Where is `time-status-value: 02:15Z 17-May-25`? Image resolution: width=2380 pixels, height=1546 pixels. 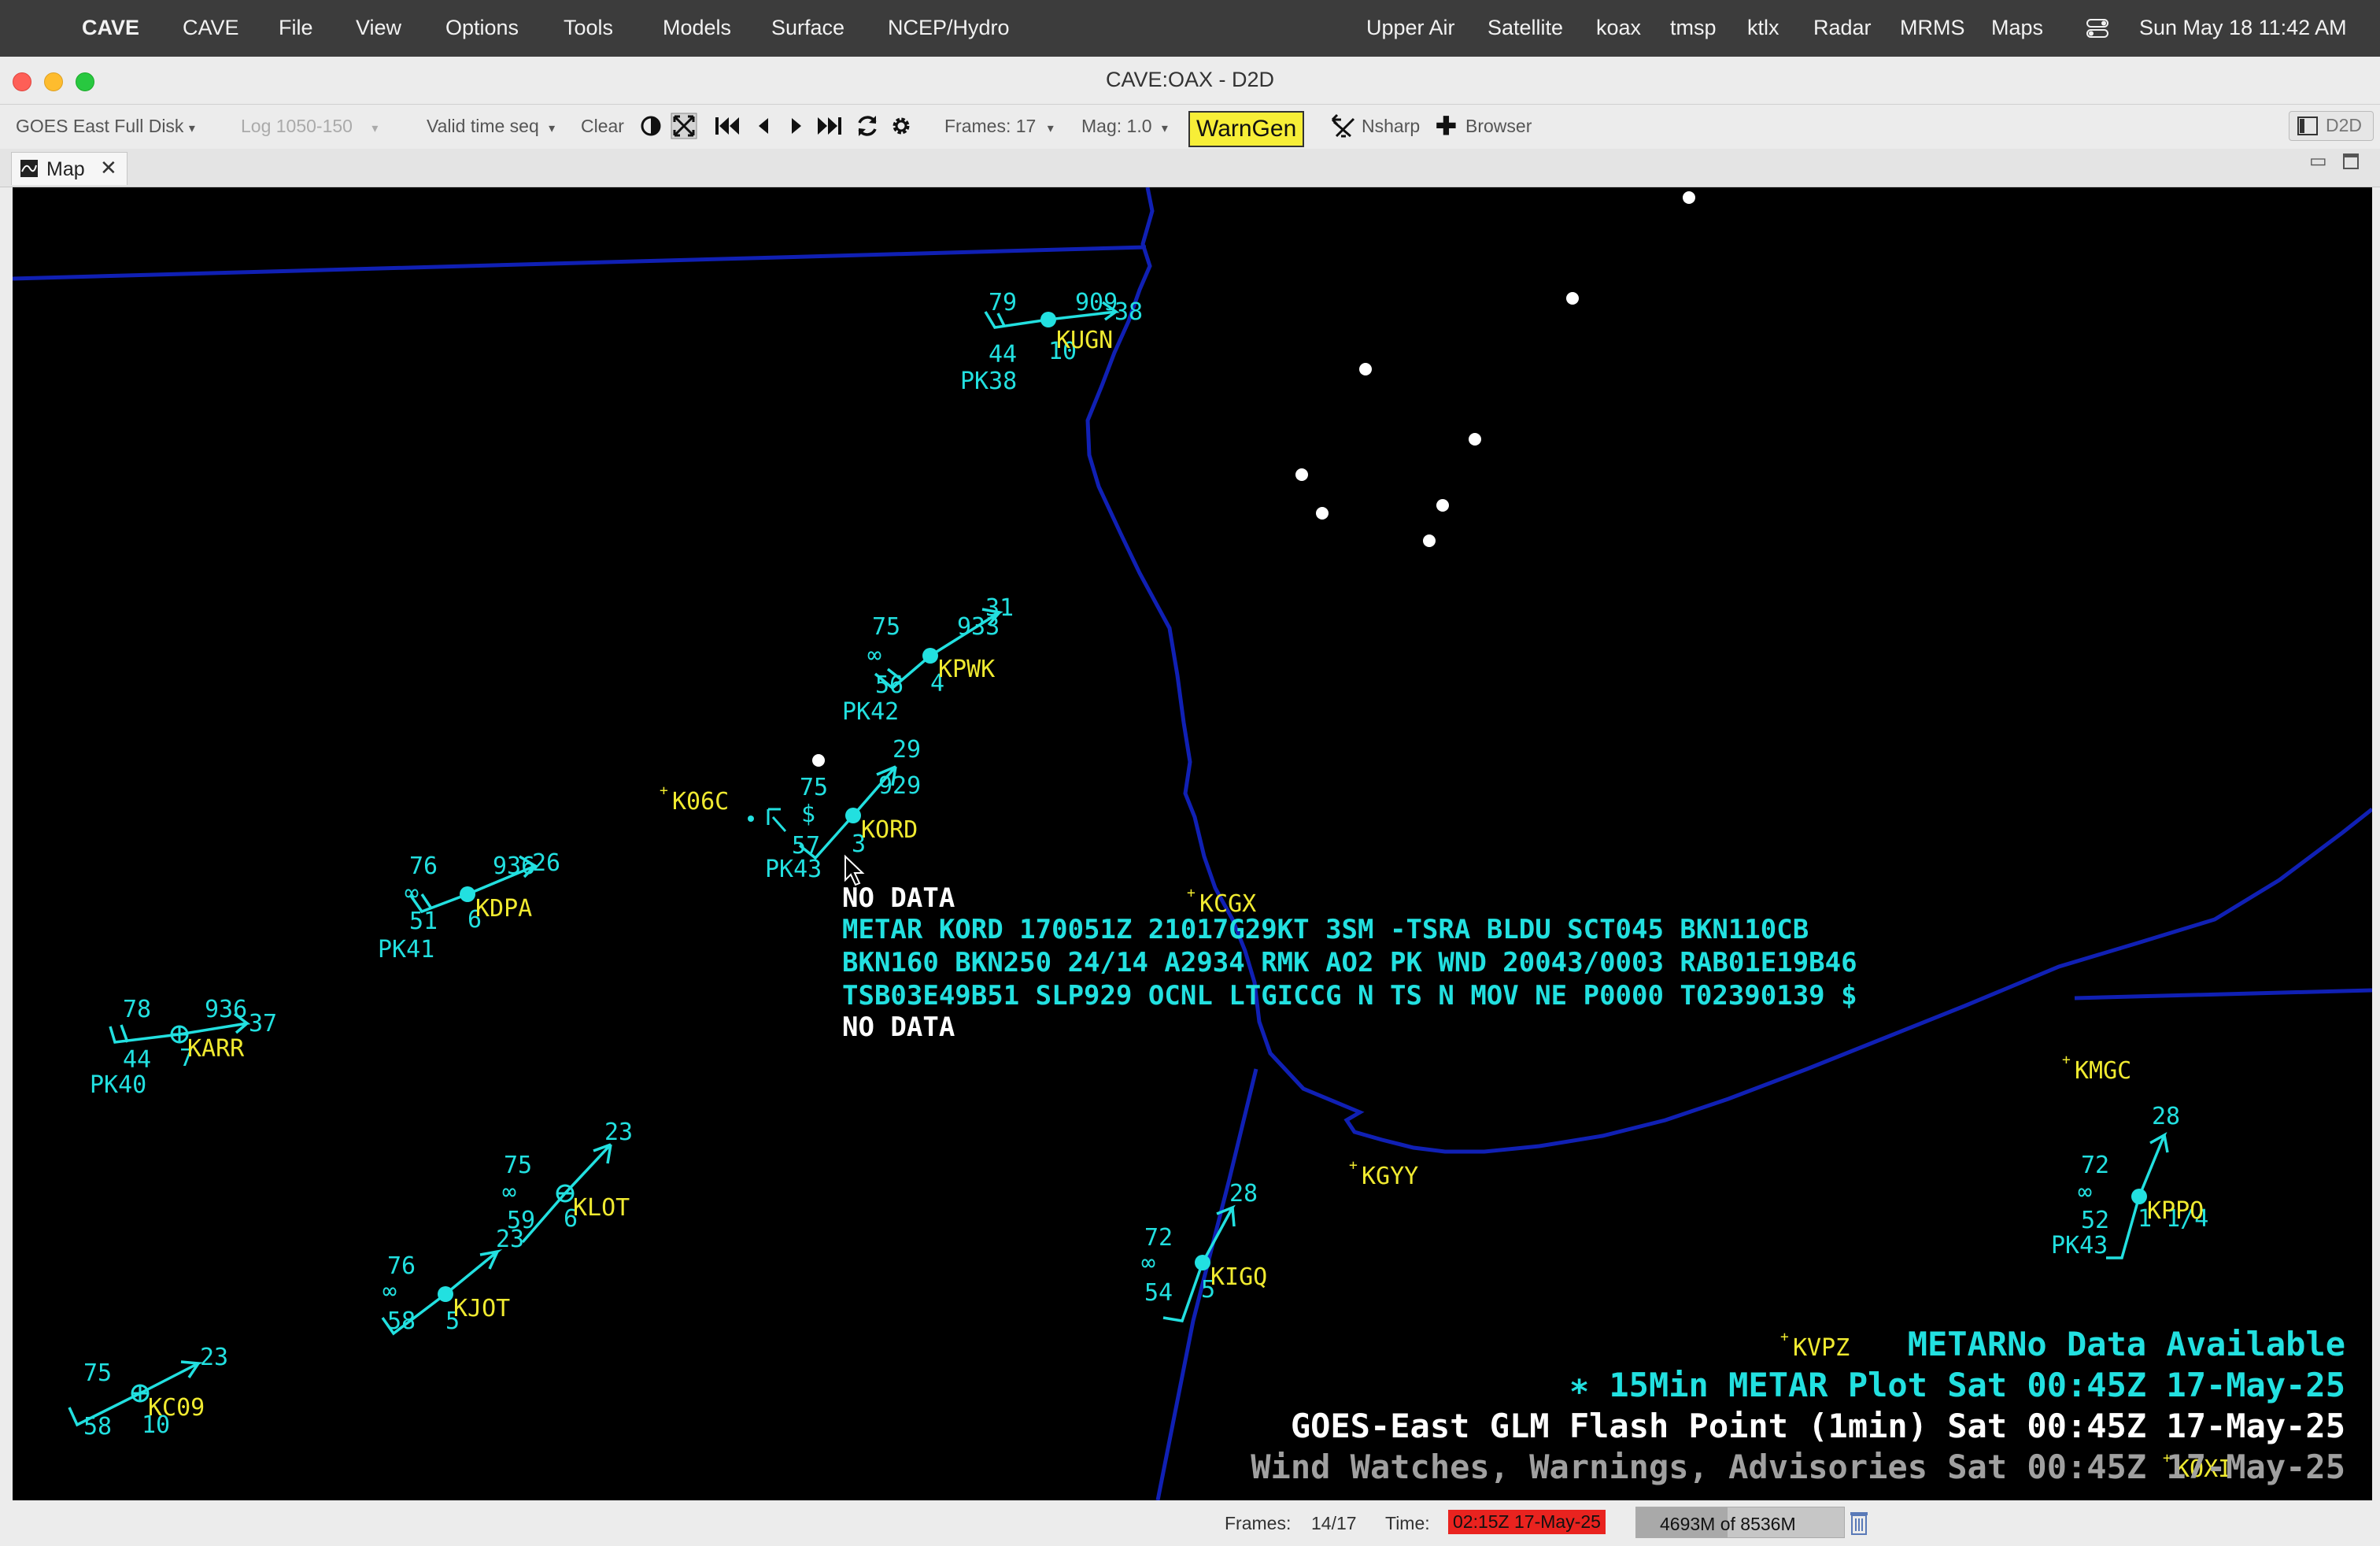
time-status-value: 02:15Z 17-May-25 is located at coordinates (1527, 1522).